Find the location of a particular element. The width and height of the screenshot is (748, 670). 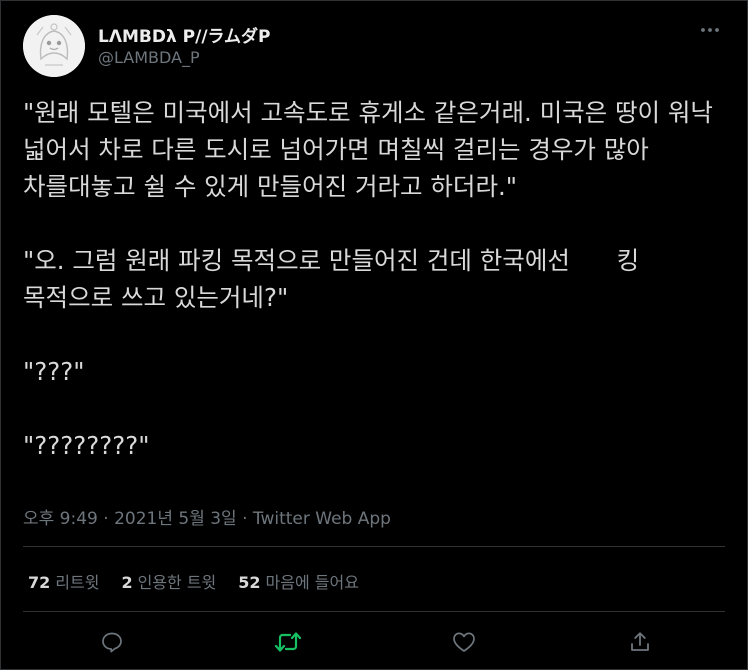

likes-stat: 52 마음에 들어요 is located at coordinates (298, 581).